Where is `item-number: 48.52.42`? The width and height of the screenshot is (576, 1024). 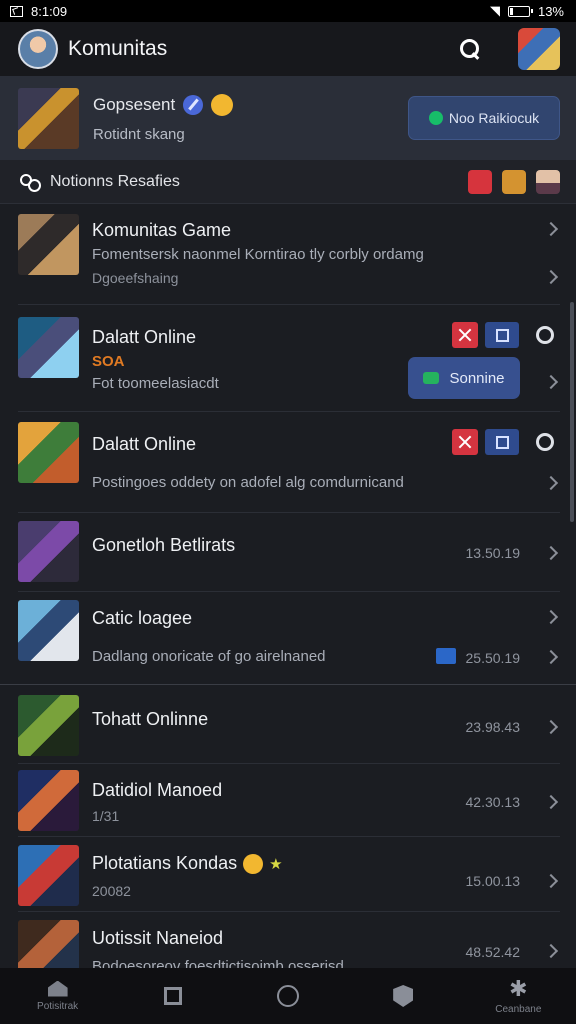
item-number: 48.52.42 is located at coordinates (493, 952).